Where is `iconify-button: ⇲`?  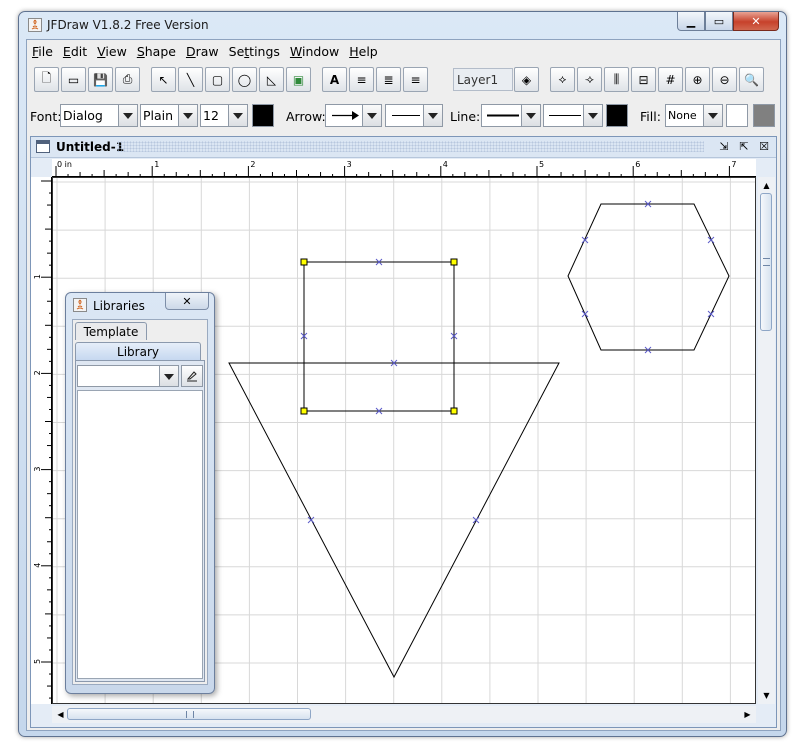
iconify-button: ⇲ is located at coordinates (724, 146).